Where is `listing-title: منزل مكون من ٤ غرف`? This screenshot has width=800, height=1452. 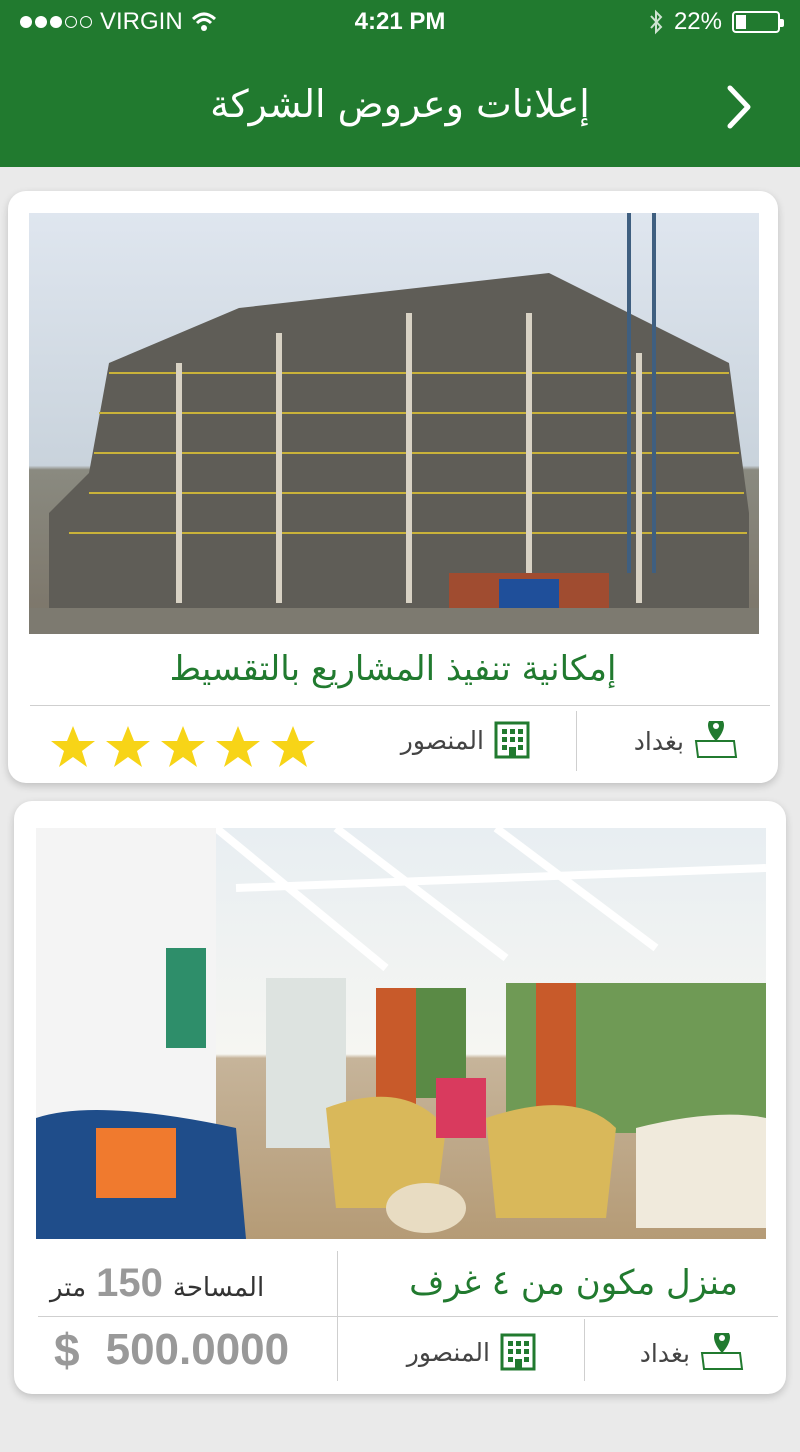 listing-title: منزل مكون من ٤ غرف is located at coordinates (573, 1283).